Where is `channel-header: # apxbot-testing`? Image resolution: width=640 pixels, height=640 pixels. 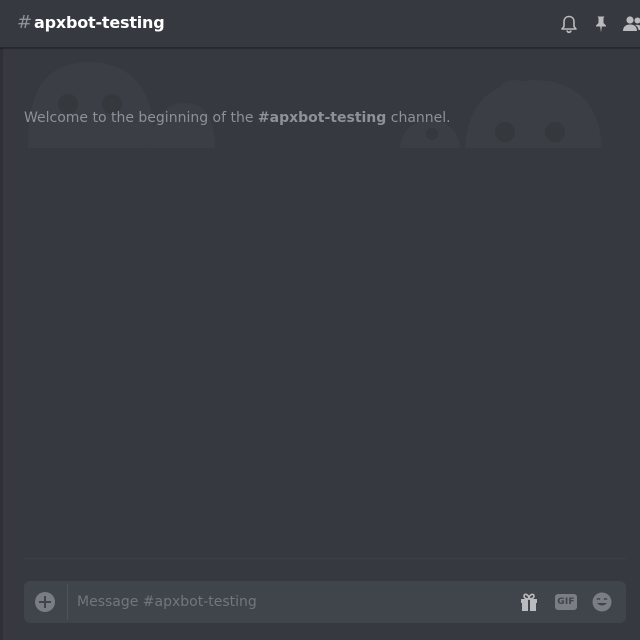
channel-header: # apxbot-testing is located at coordinates (320, 24).